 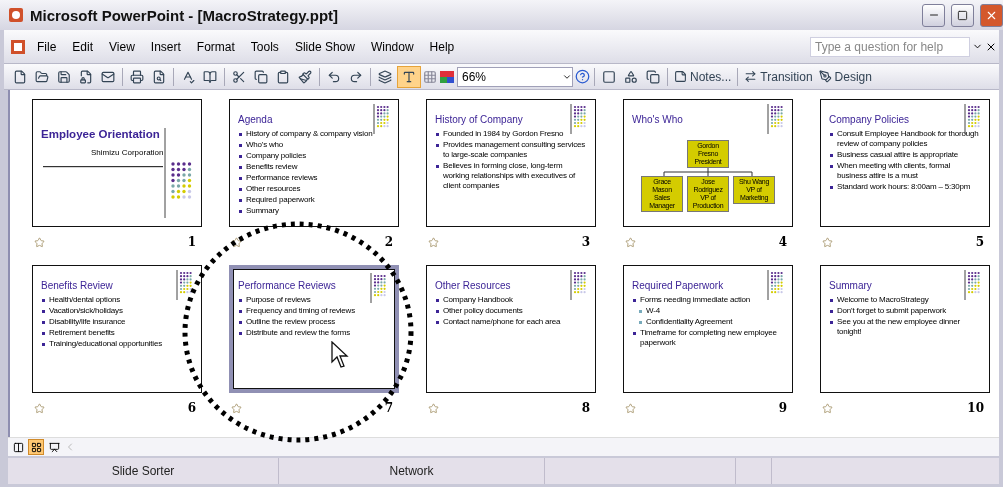 What do you see at coordinates (653, 76) in the screenshot?
I see `copy-slide-icon` at bounding box center [653, 76].